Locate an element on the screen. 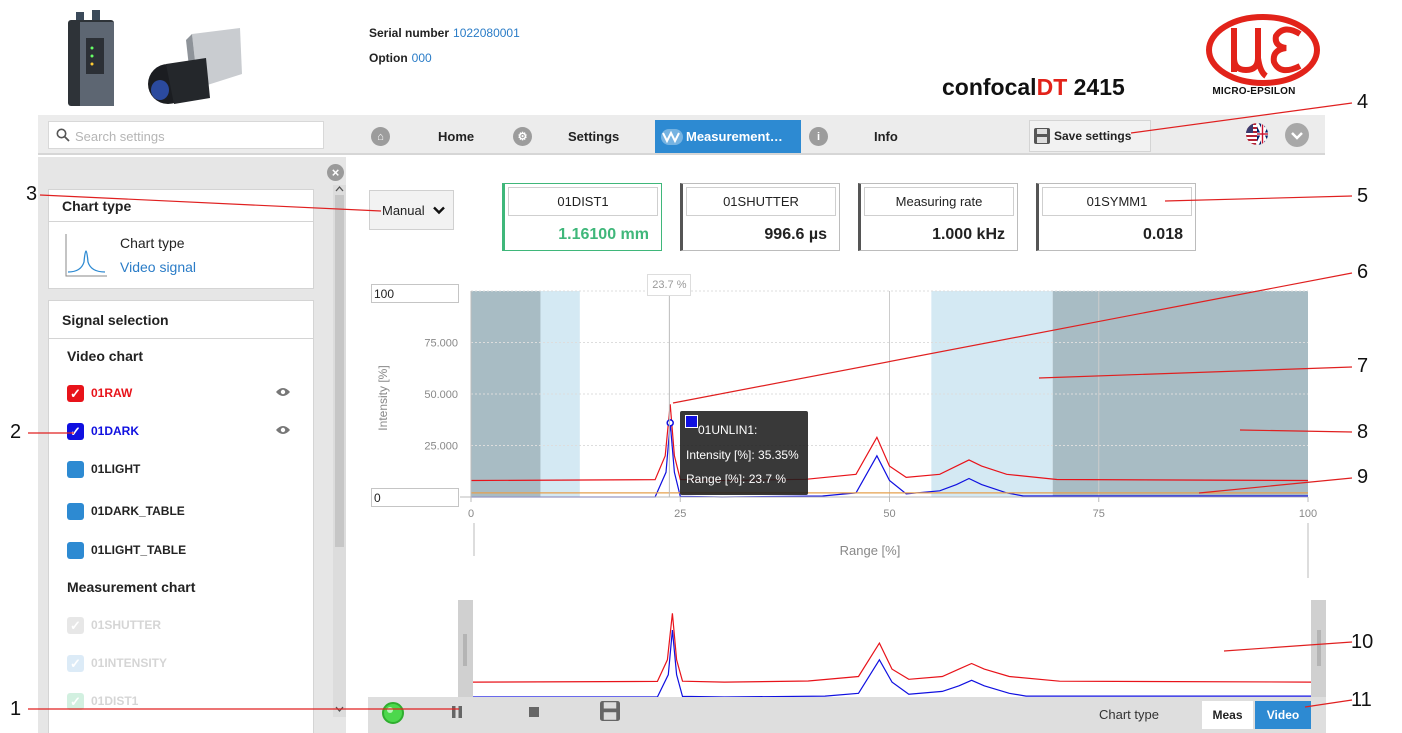  card-value: 1.000 kHz is located at coordinates (968, 234).